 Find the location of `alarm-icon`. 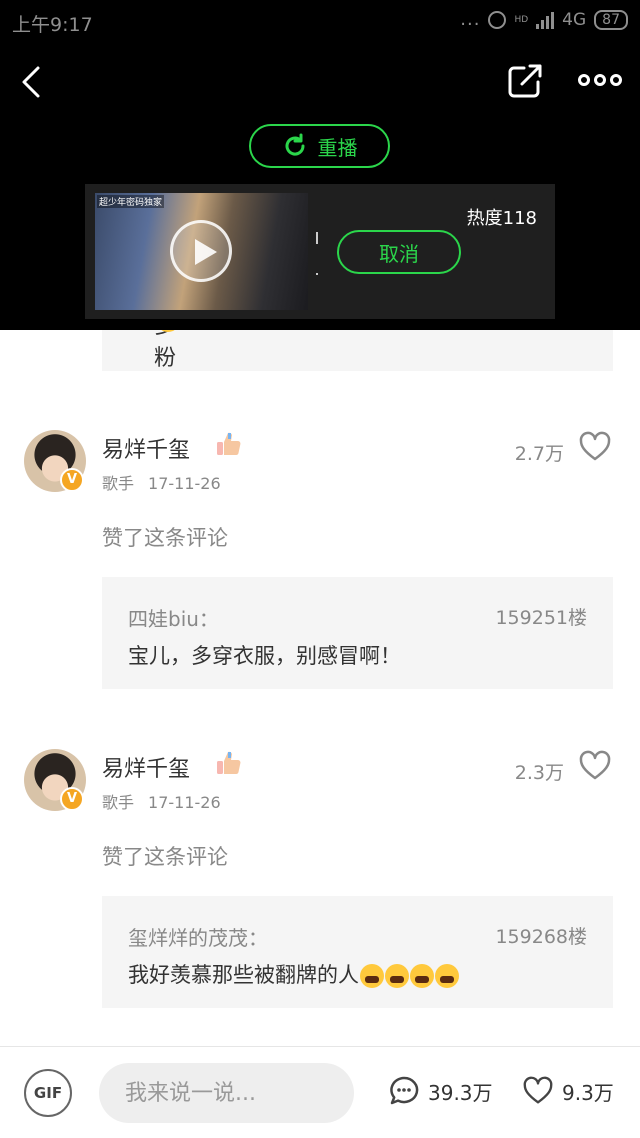

alarm-icon is located at coordinates (497, 19).